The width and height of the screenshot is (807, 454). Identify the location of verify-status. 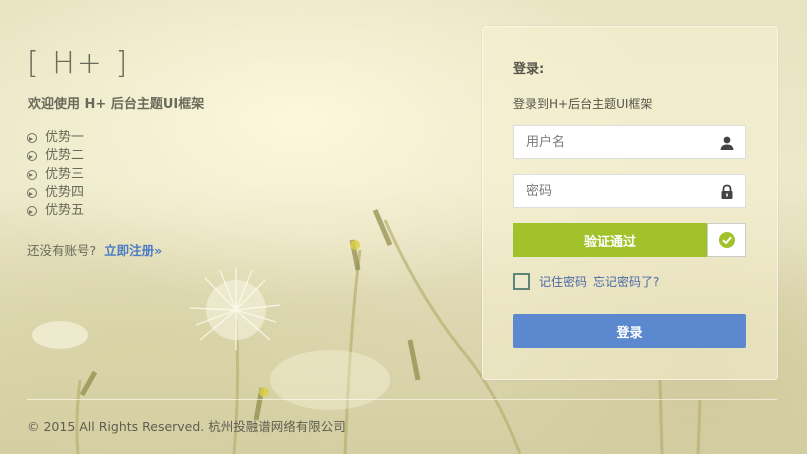
(726, 240).